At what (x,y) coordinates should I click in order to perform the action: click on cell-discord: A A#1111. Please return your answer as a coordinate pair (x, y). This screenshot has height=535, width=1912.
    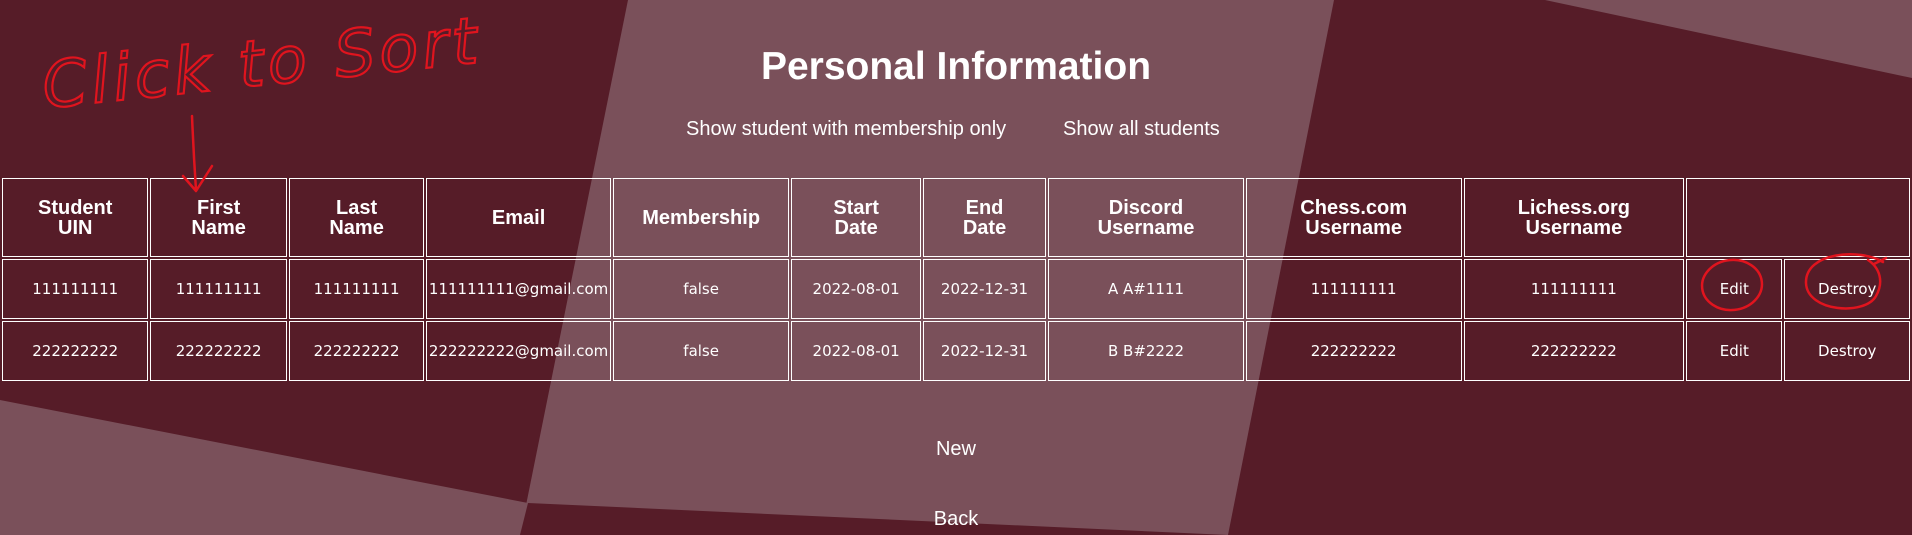
    Looking at the image, I should click on (1146, 289).